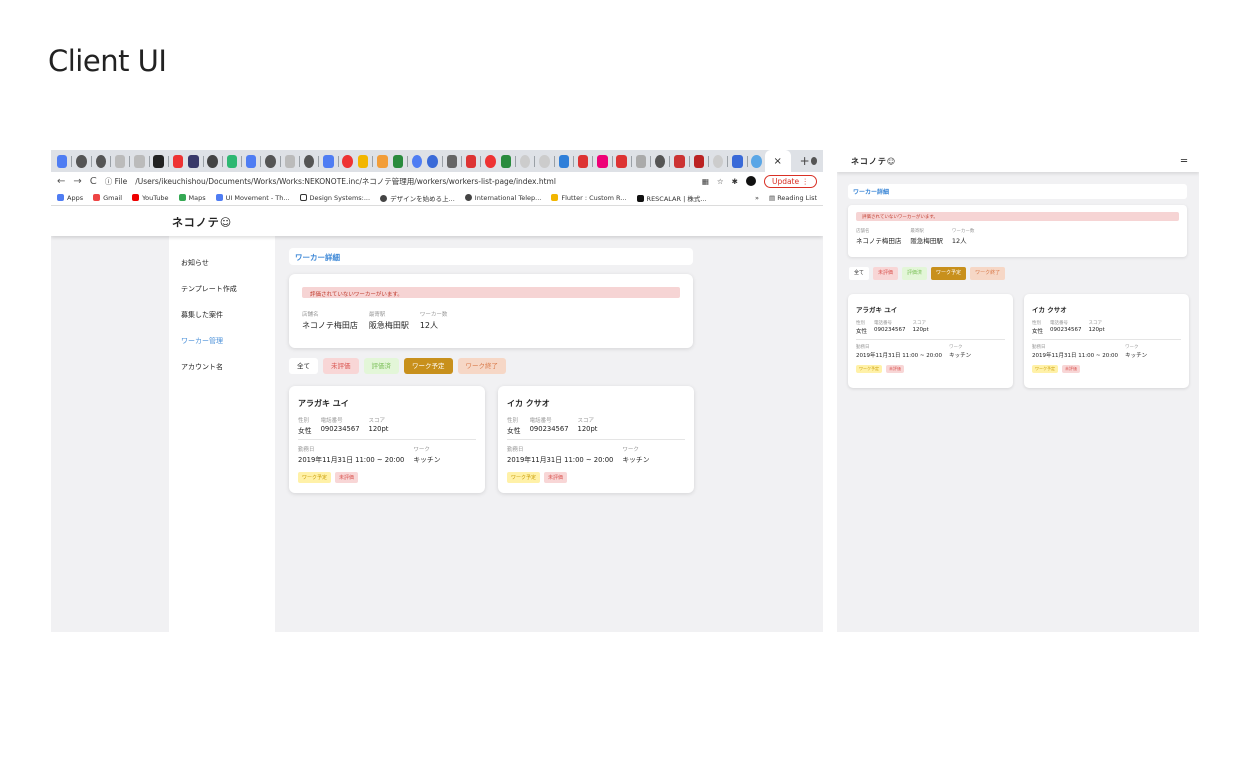 The height and width of the screenshot is (781, 1250). Describe the element at coordinates (61, 181) in the screenshot. I see `back-button: ←` at that location.